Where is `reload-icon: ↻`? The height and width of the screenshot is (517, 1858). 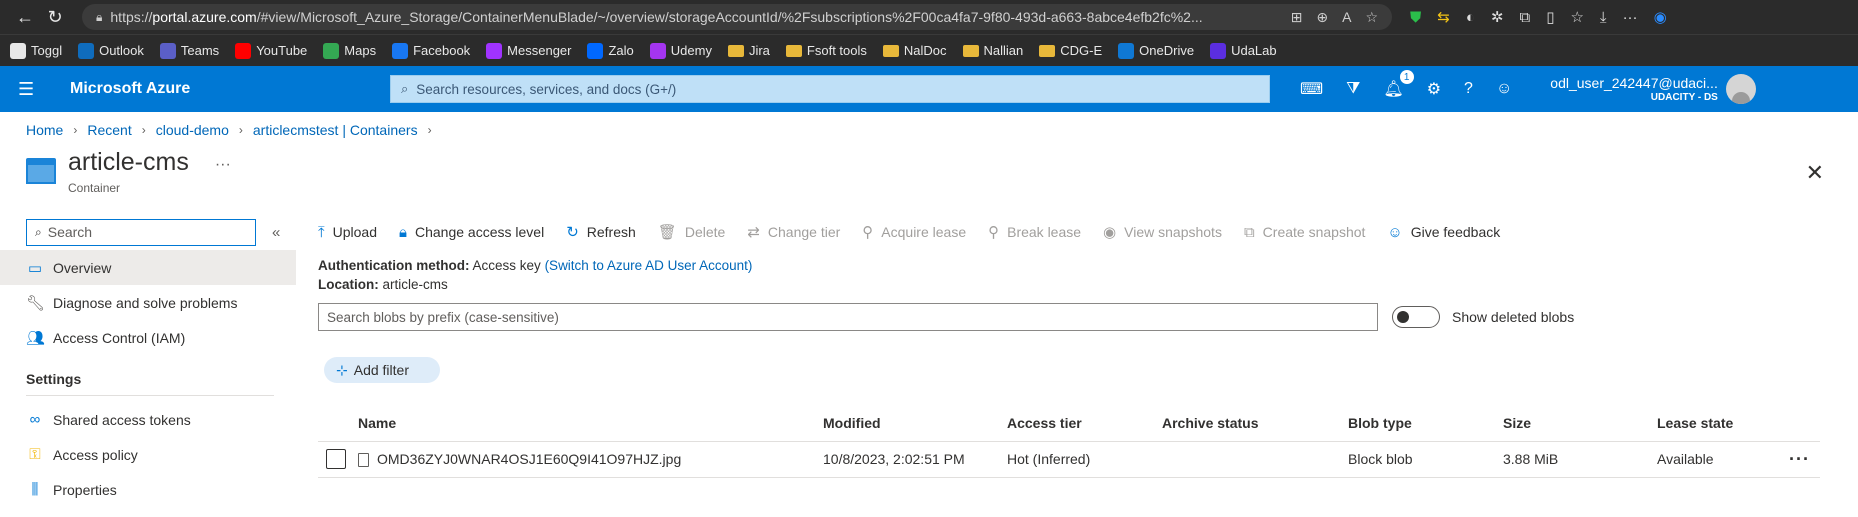
reload-icon: ↻ is located at coordinates (55, 17).